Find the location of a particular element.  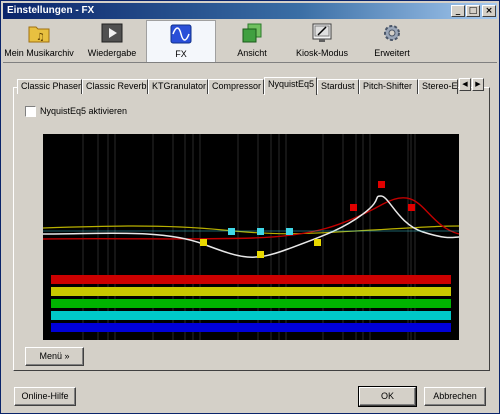

online-help-button: Online-Hilfe is located at coordinates (45, 396).